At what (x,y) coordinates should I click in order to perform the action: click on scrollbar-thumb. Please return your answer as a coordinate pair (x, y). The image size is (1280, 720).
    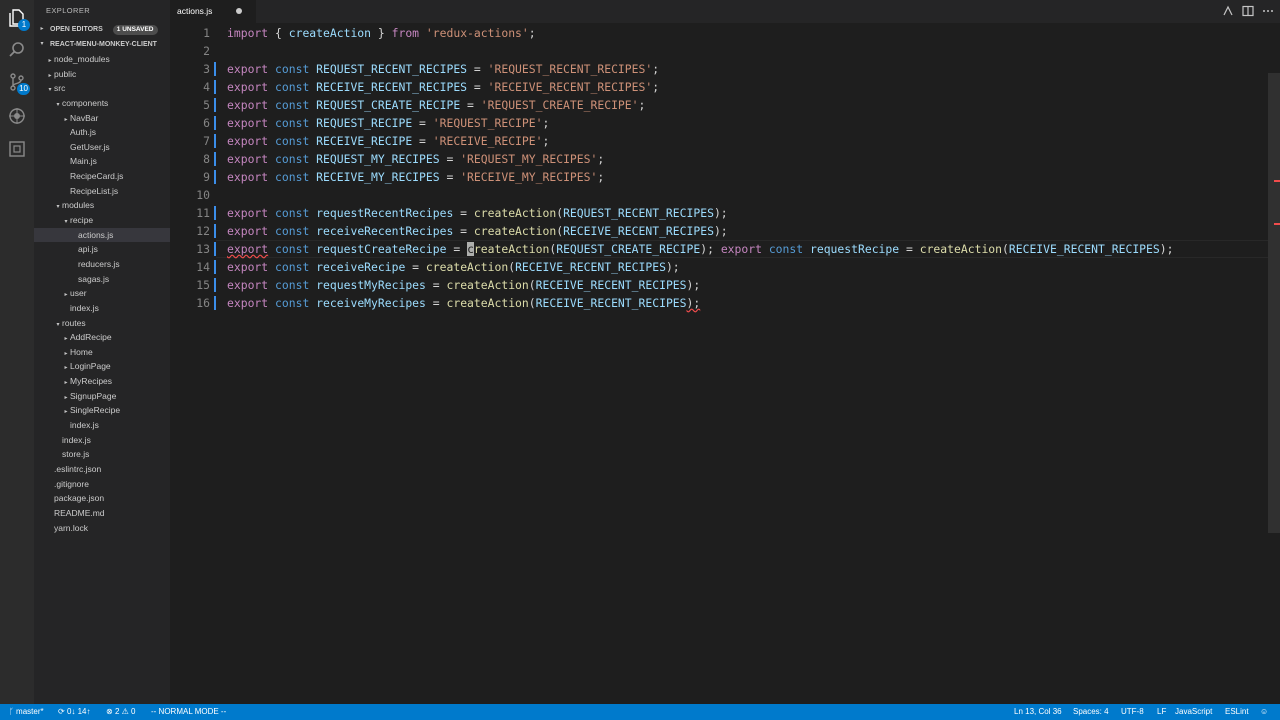
    Looking at the image, I should click on (1274, 303).